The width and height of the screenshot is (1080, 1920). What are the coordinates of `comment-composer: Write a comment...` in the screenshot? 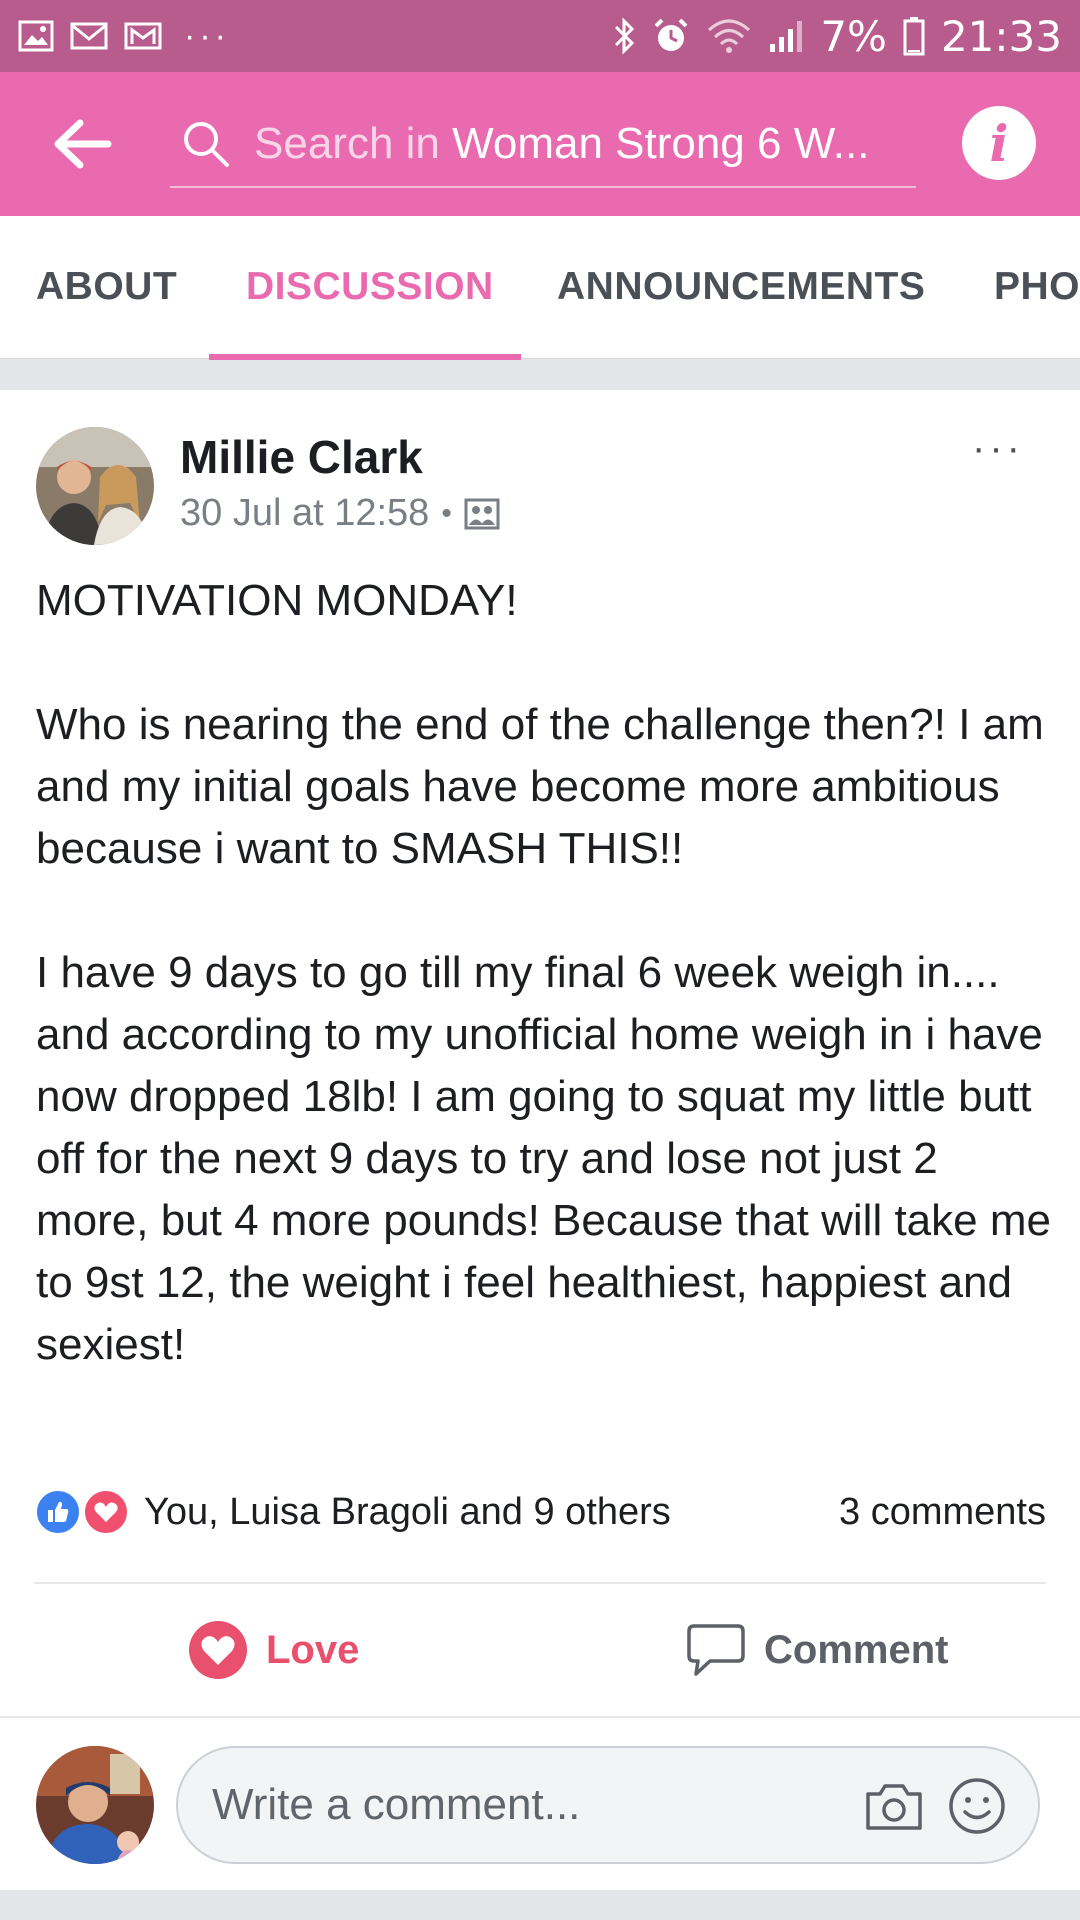 It's located at (540, 1804).